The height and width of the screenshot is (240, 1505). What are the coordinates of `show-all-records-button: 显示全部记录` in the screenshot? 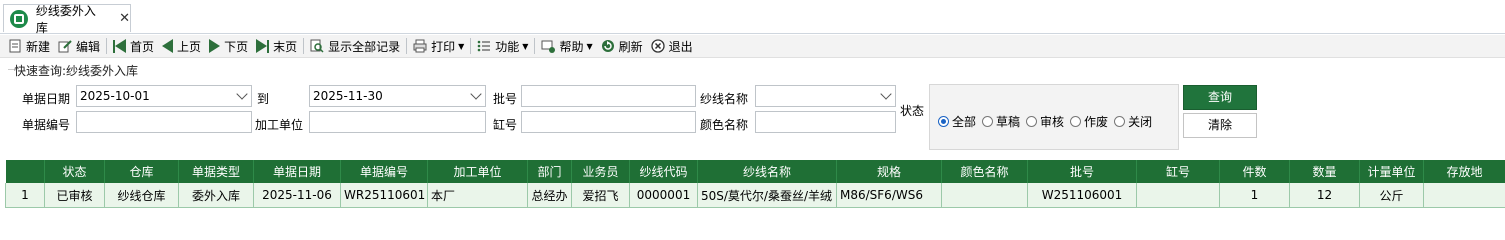 It's located at (355, 46).